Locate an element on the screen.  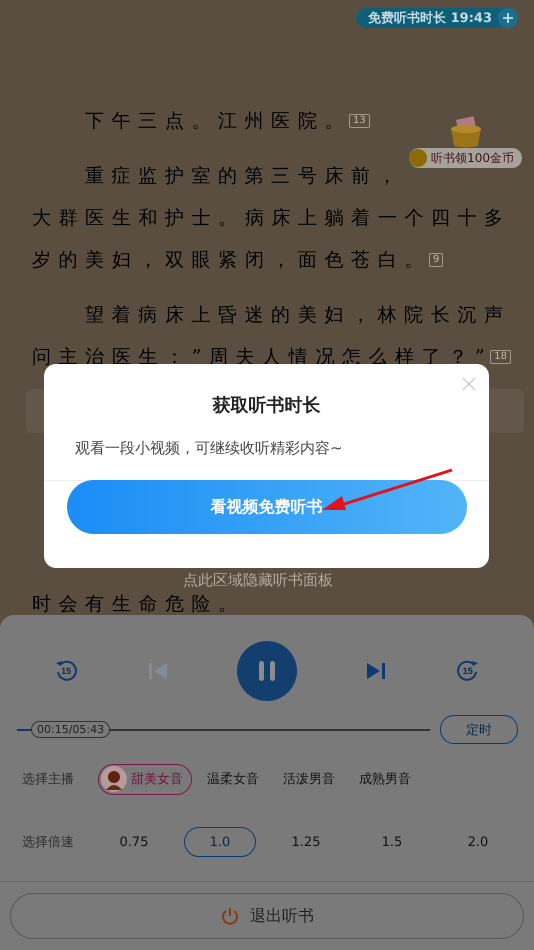
story-text: 时会有生命危险。 is located at coordinates (138, 604).